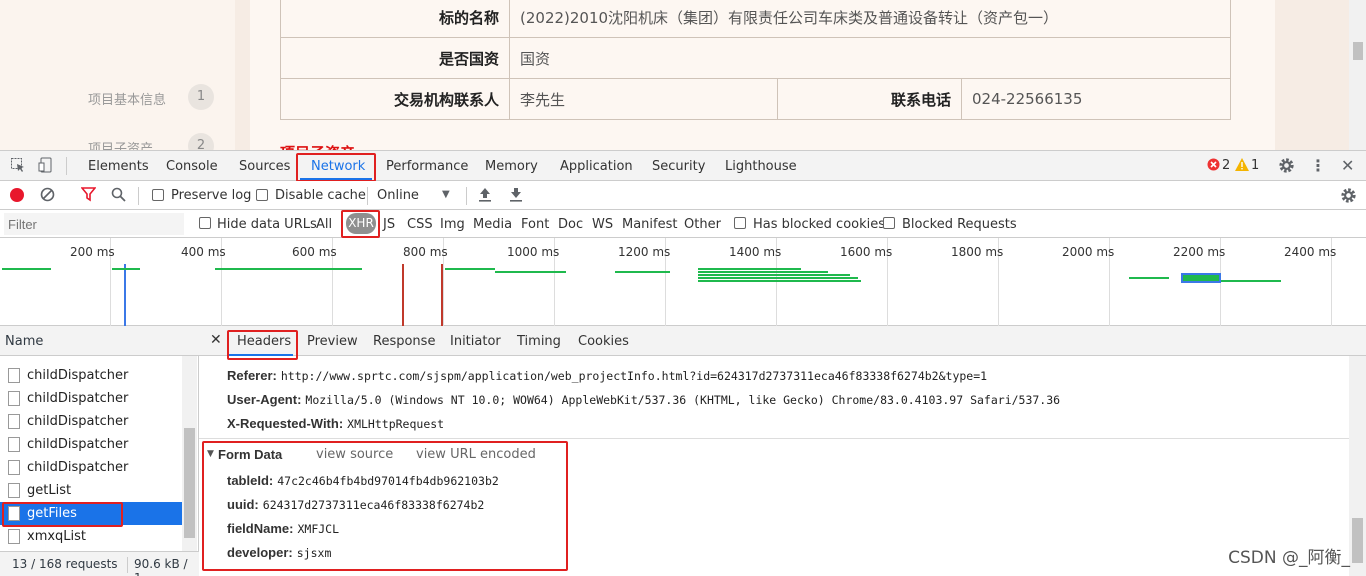  I want to click on device-toolbar-icon, so click(46, 167).